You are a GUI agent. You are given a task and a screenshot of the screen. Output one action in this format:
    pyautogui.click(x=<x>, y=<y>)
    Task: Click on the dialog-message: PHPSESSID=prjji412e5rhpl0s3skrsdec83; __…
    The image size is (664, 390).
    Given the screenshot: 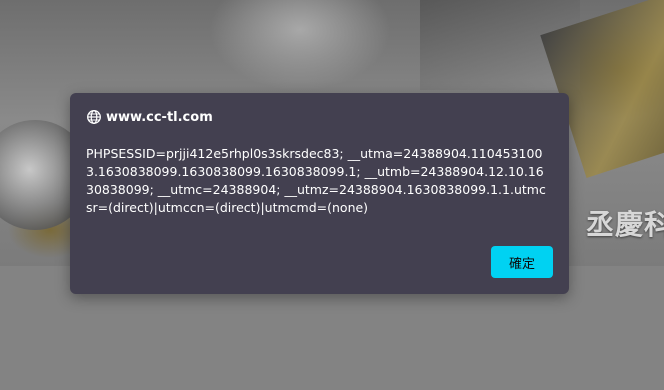 What is the action you would take?
    pyautogui.click(x=316, y=180)
    